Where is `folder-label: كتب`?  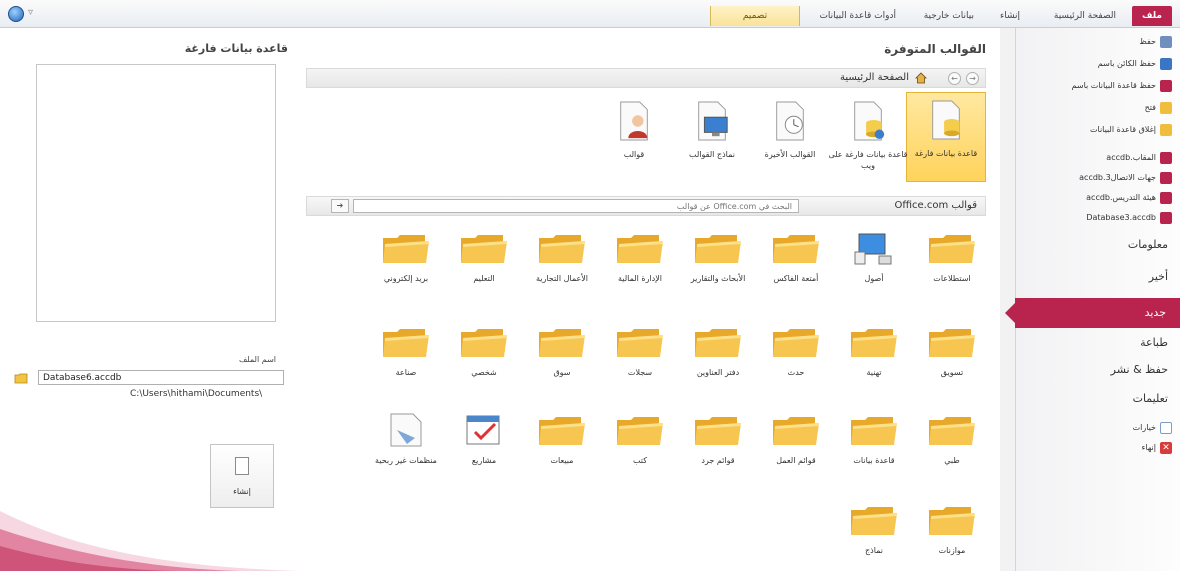 folder-label: كتب is located at coordinates (640, 460).